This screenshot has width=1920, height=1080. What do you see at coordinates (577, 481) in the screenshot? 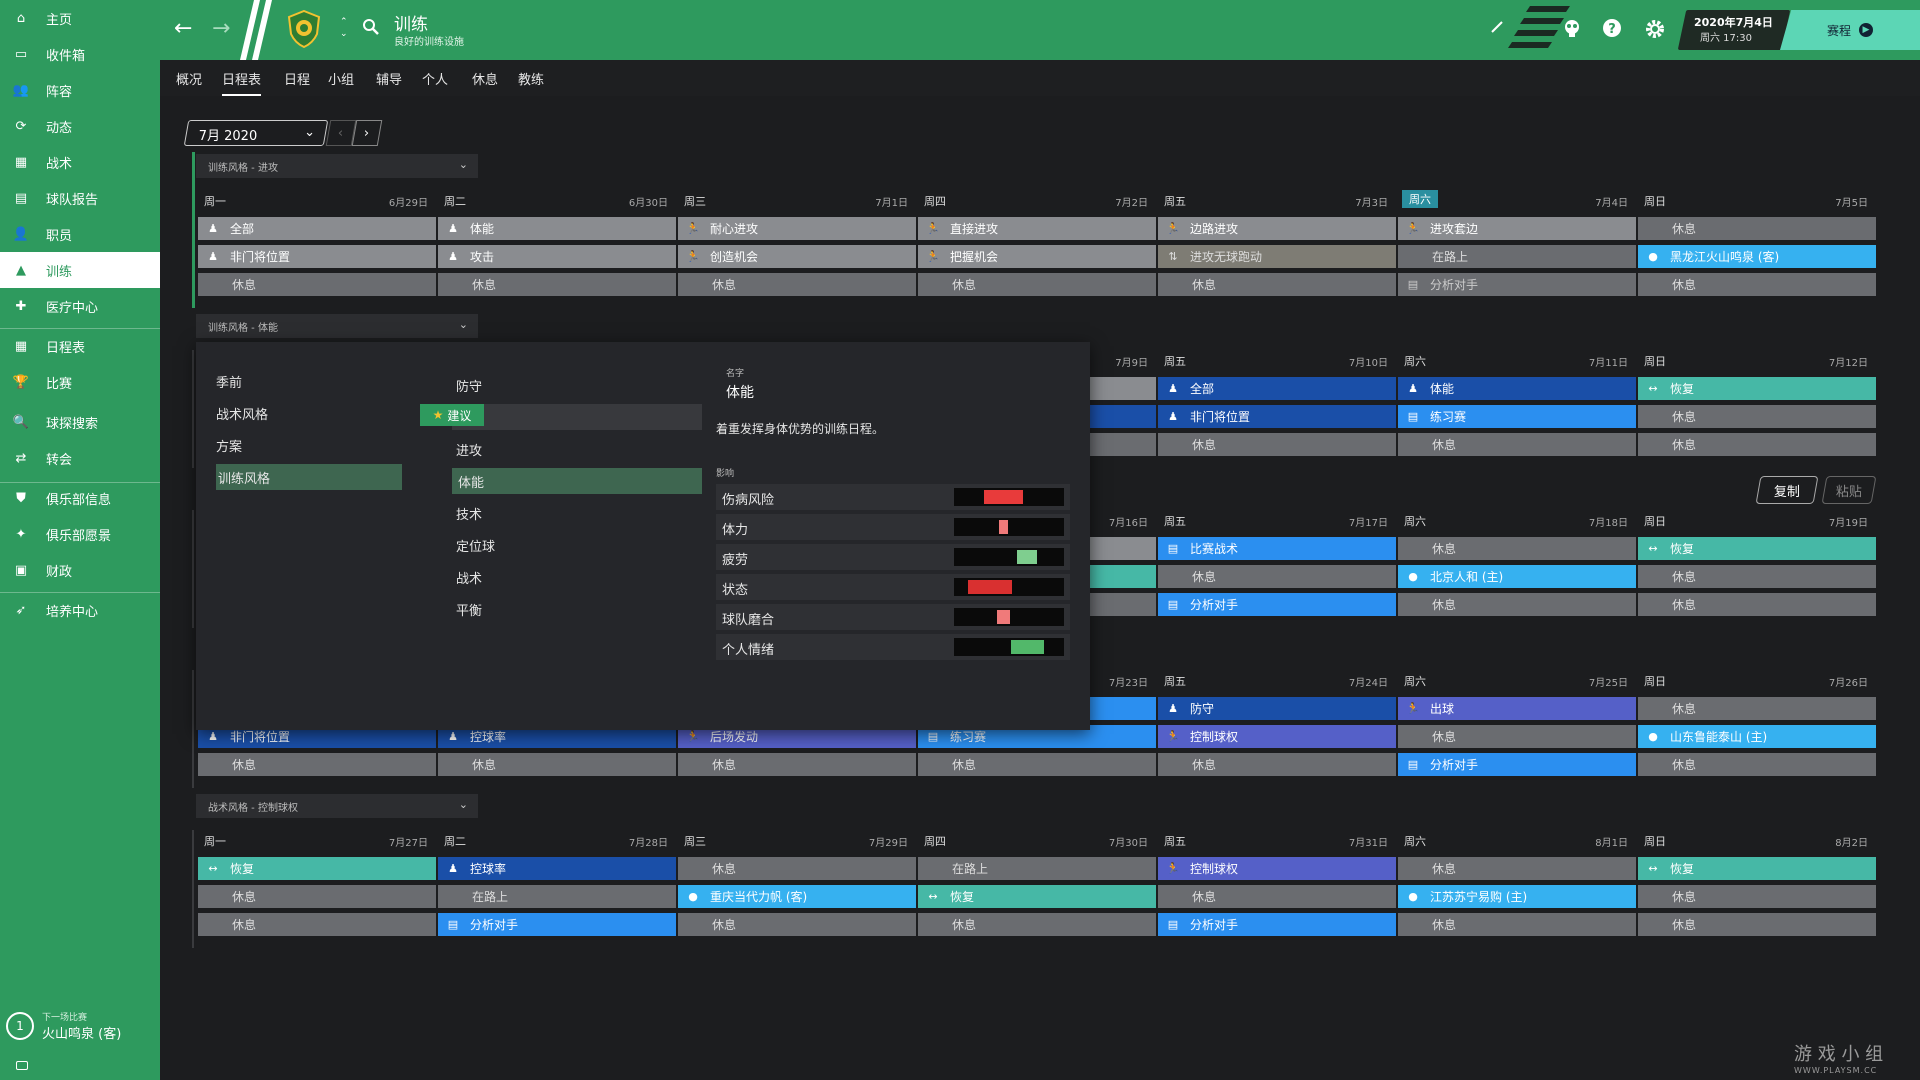
I see `popup-style-option-3: 体能` at bounding box center [577, 481].